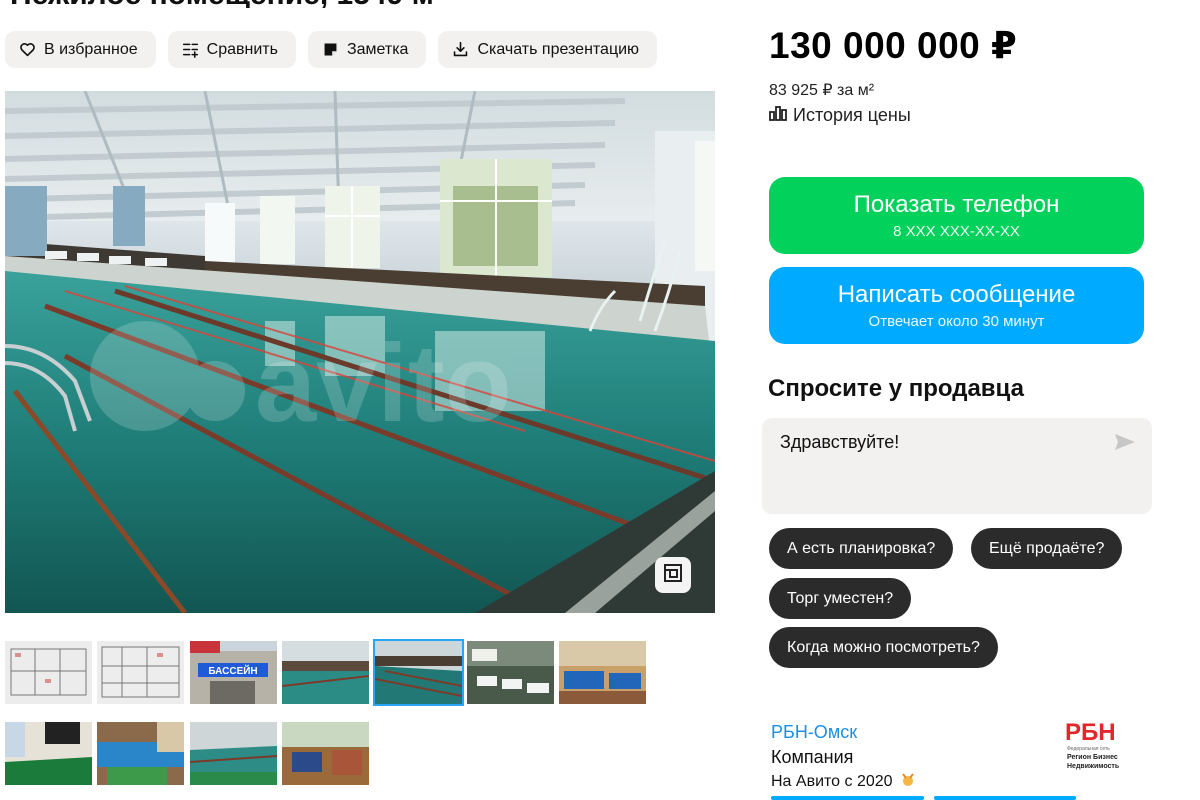 The height and width of the screenshot is (800, 1200). What do you see at coordinates (1093, 766) in the screenshot?
I see `seller-logo-caption-3: Недвижимость` at bounding box center [1093, 766].